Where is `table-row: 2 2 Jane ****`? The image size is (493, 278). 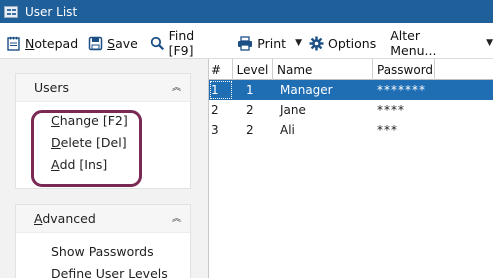 table-row: 2 2 Jane **** is located at coordinates (351, 110).